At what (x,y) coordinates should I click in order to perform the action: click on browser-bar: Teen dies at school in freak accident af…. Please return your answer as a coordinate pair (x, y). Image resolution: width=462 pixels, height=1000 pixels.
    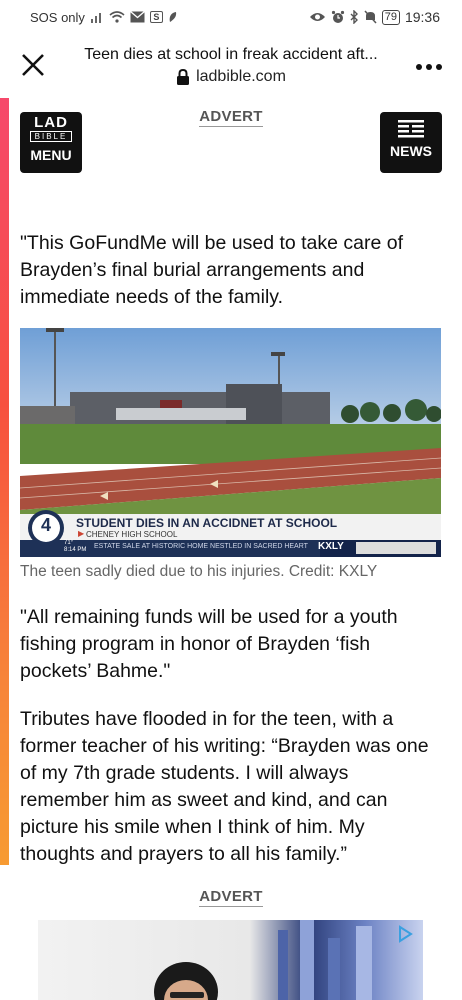
    Looking at the image, I should click on (231, 66).